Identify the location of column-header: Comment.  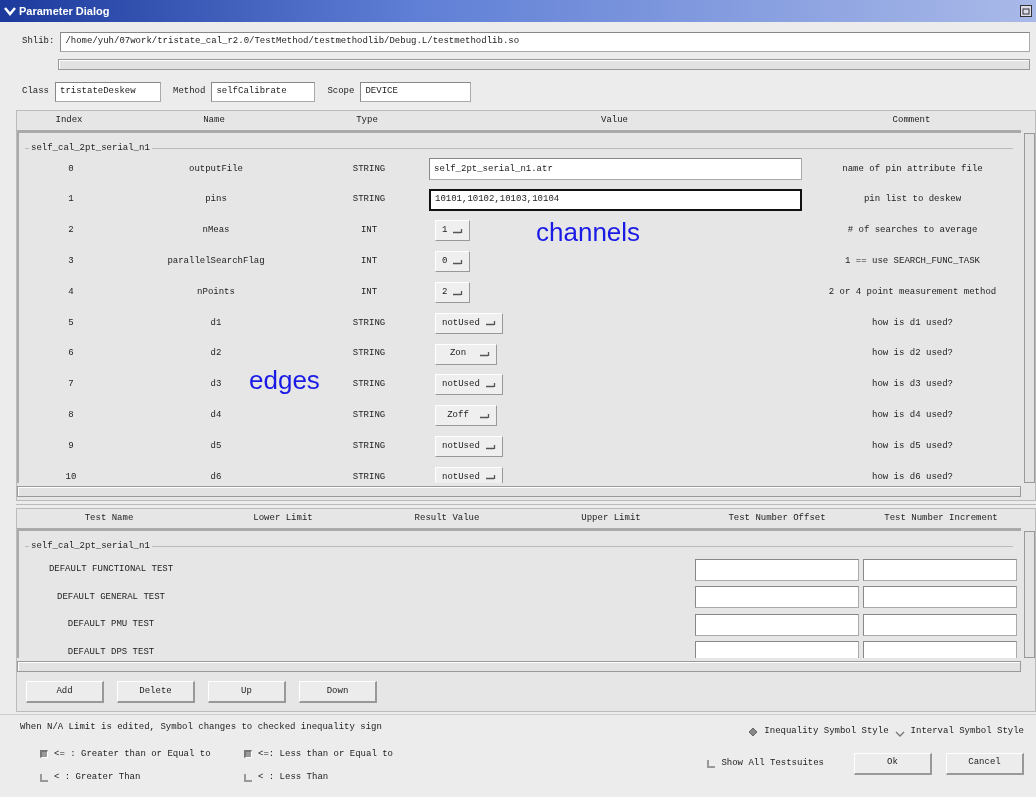
(911, 120).